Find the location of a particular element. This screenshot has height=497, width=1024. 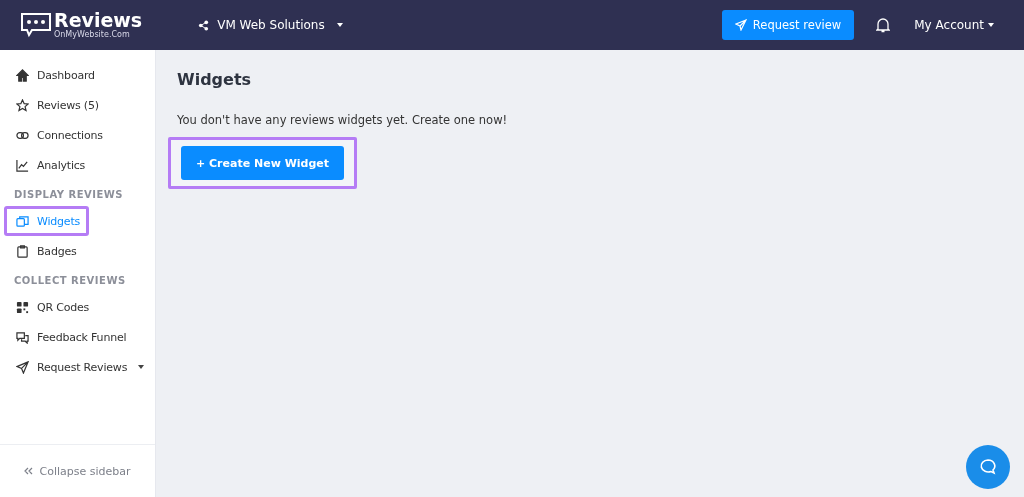

sidebar-item: Connections is located at coordinates (58, 135).